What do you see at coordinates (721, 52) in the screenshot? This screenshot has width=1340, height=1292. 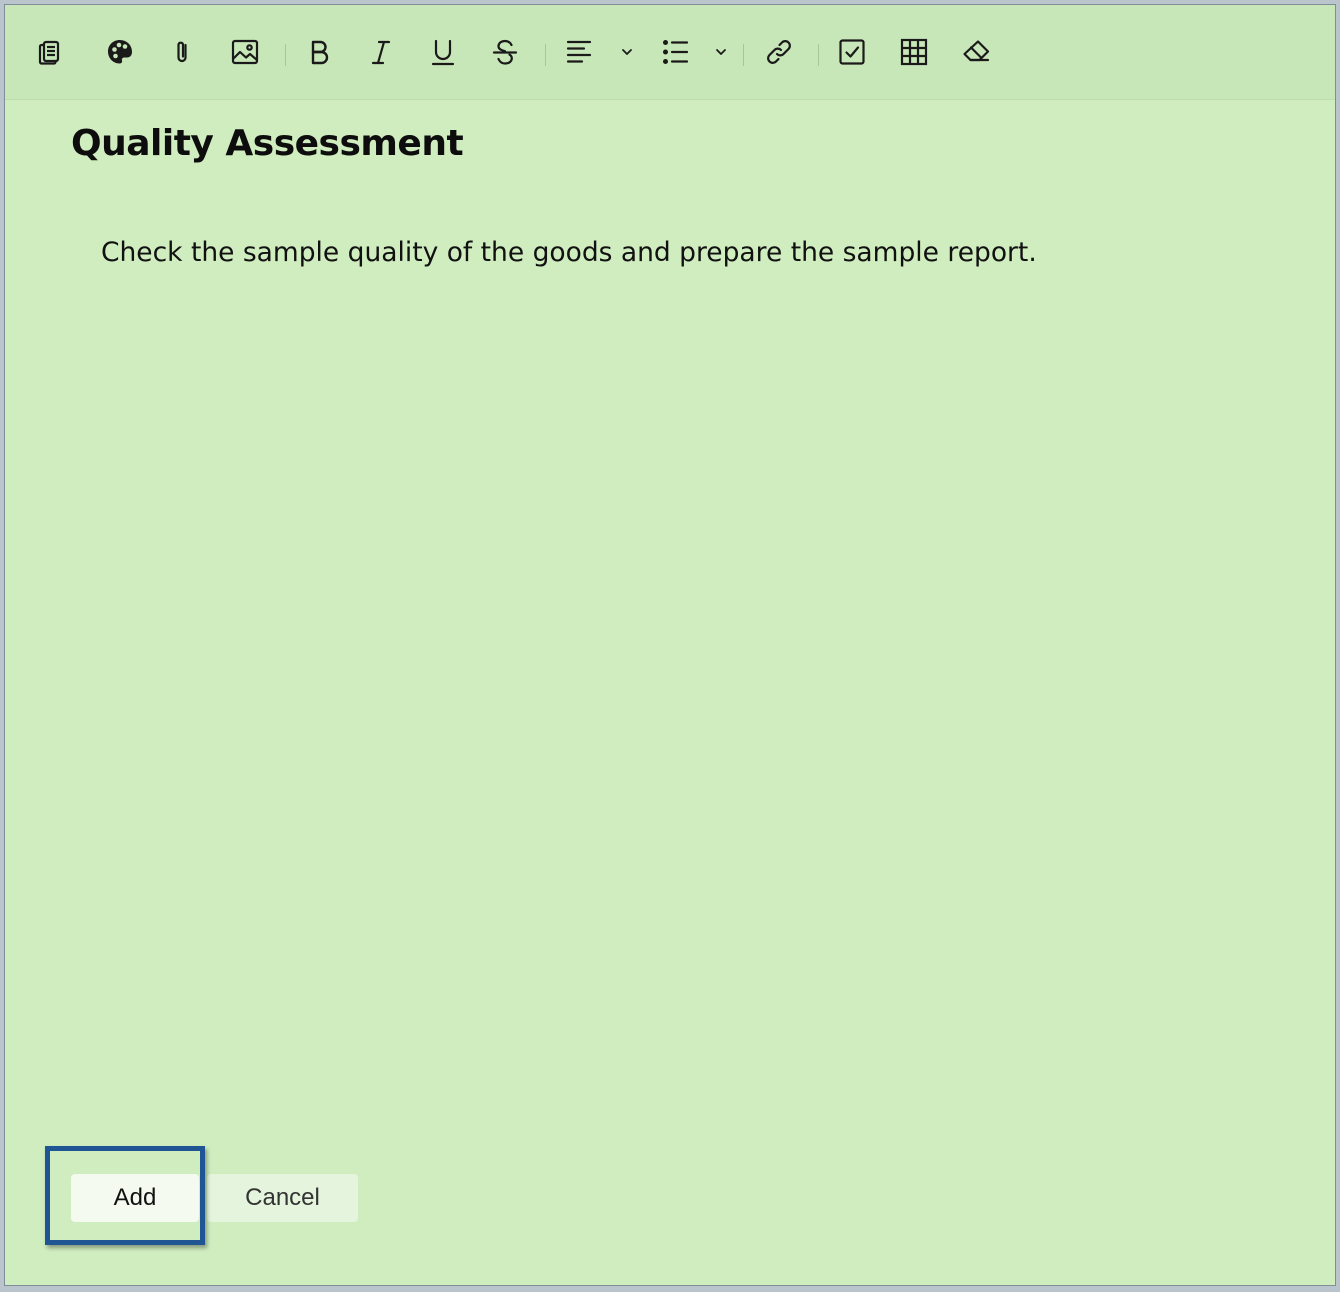 I see `list-dropdown-chevron-icon` at bounding box center [721, 52].